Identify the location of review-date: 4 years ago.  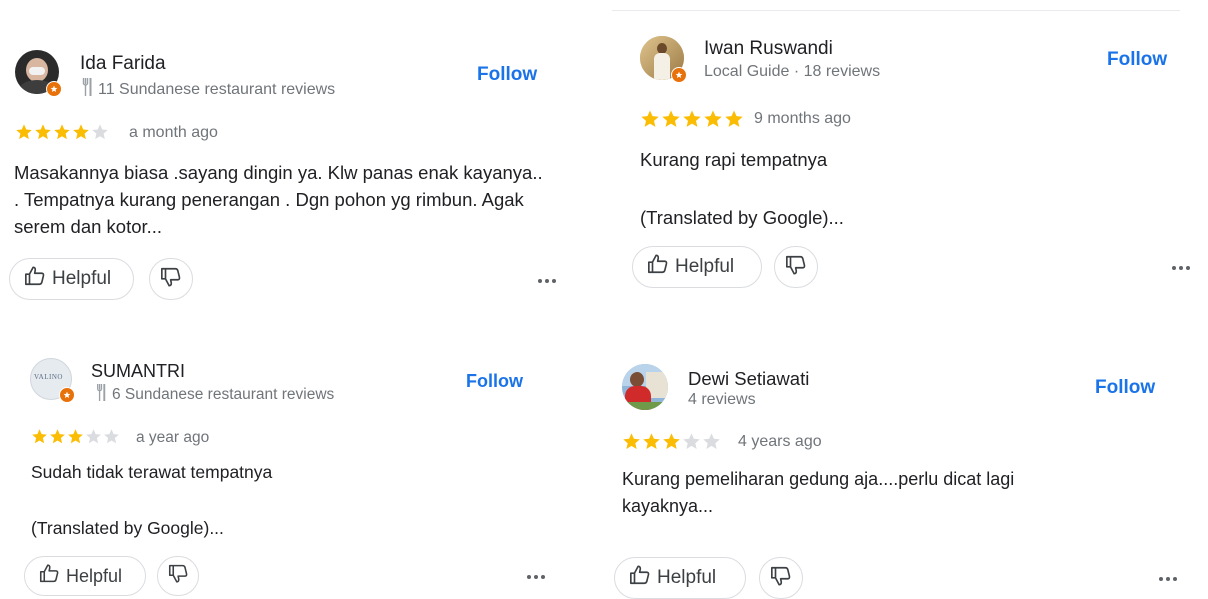
(780, 441).